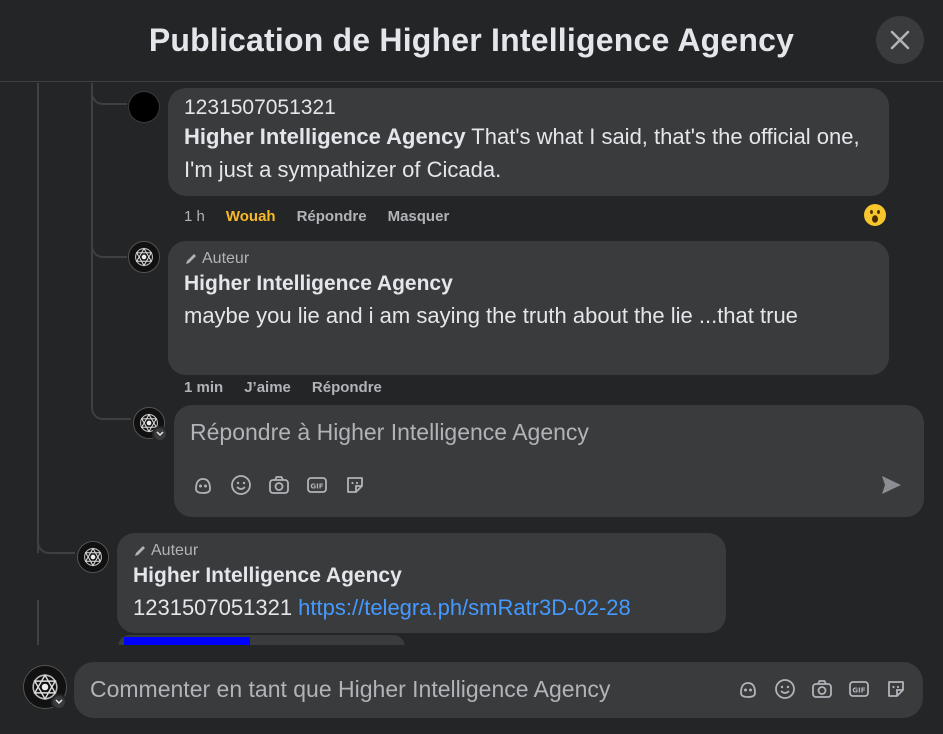 This screenshot has height=734, width=943. What do you see at coordinates (419, 216) in the screenshot?
I see `hide-button: Masquer` at bounding box center [419, 216].